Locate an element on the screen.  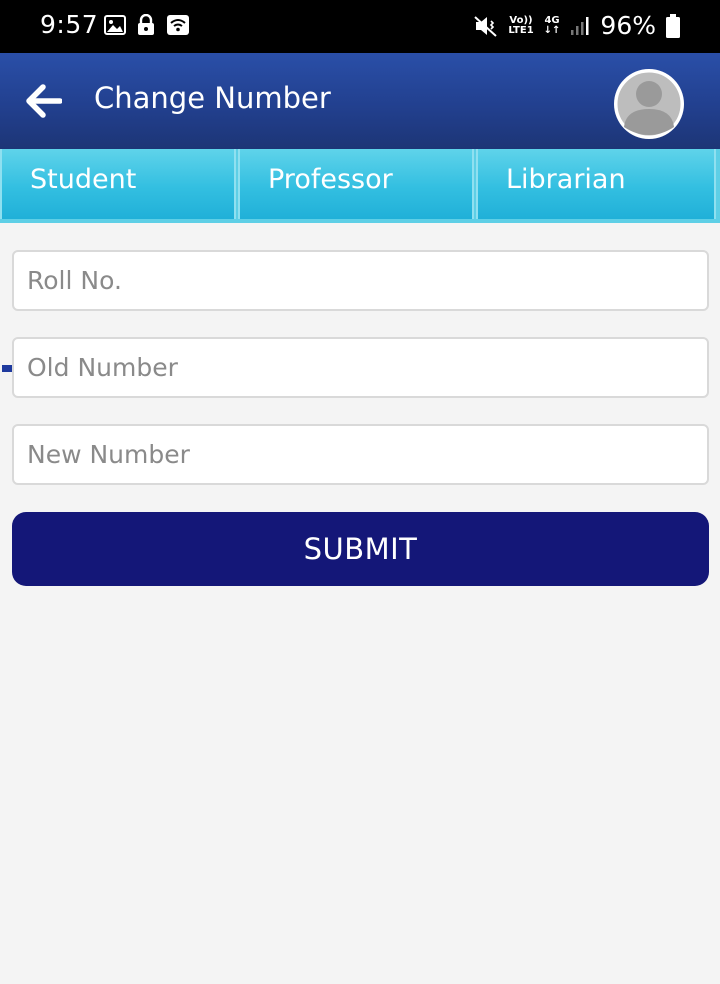
avatar is located at coordinates (649, 104).